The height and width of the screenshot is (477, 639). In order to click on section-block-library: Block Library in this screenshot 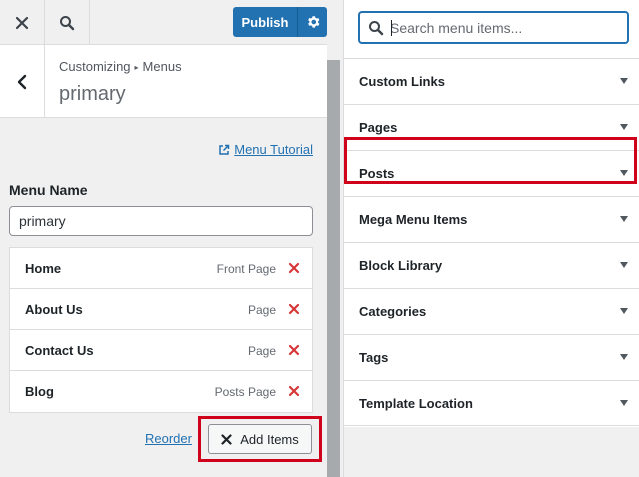, I will do `click(491, 265)`.